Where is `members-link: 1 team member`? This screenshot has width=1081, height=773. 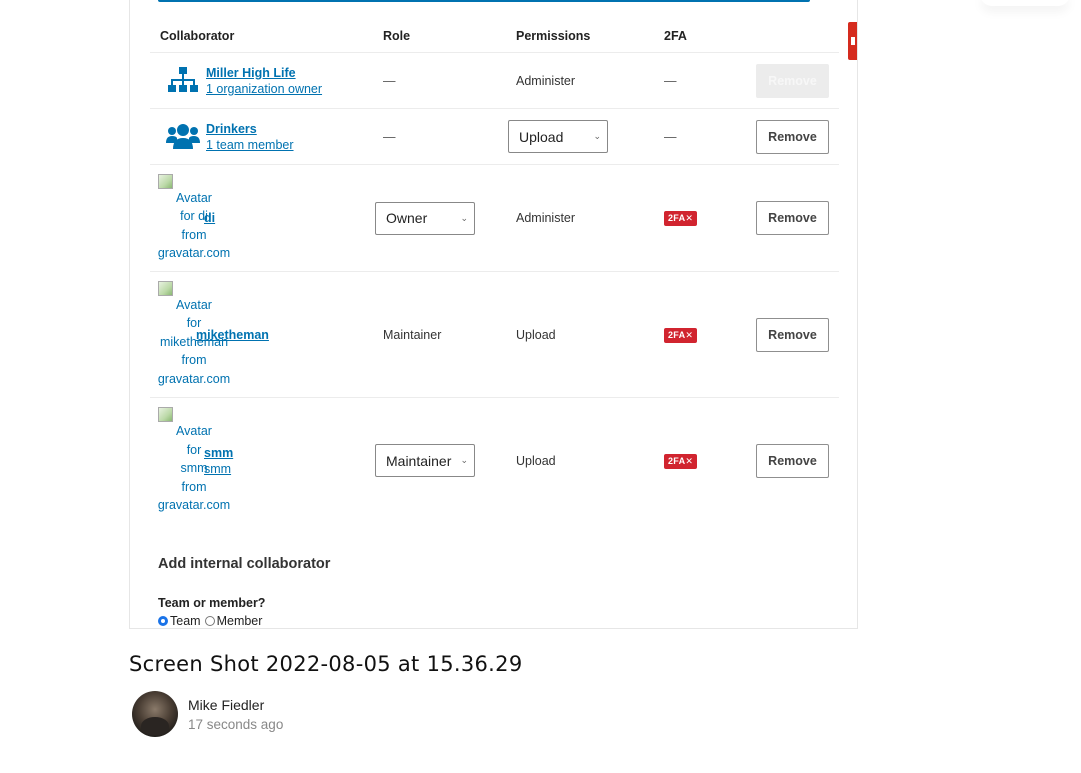
members-link: 1 team member is located at coordinates (250, 145).